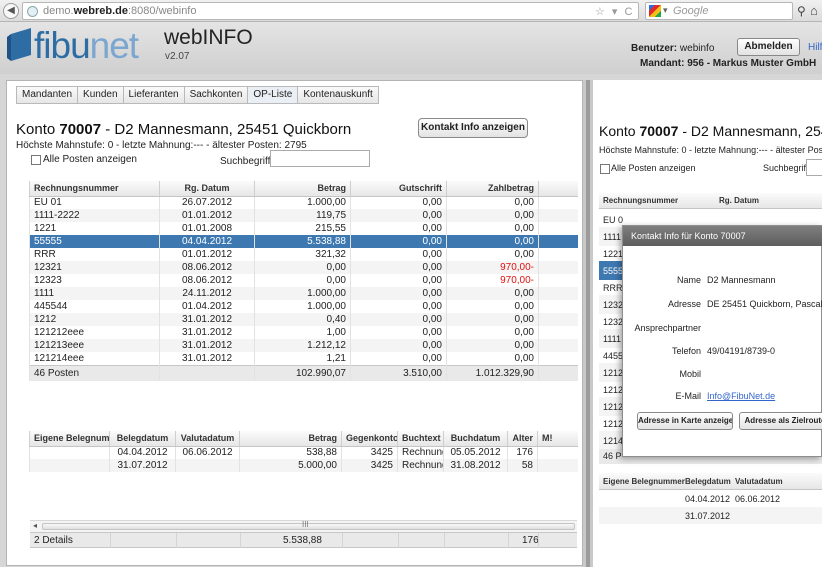 The width and height of the screenshot is (822, 567). What do you see at coordinates (35, 525) in the screenshot?
I see `scroll-left-icon: ◂` at bounding box center [35, 525].